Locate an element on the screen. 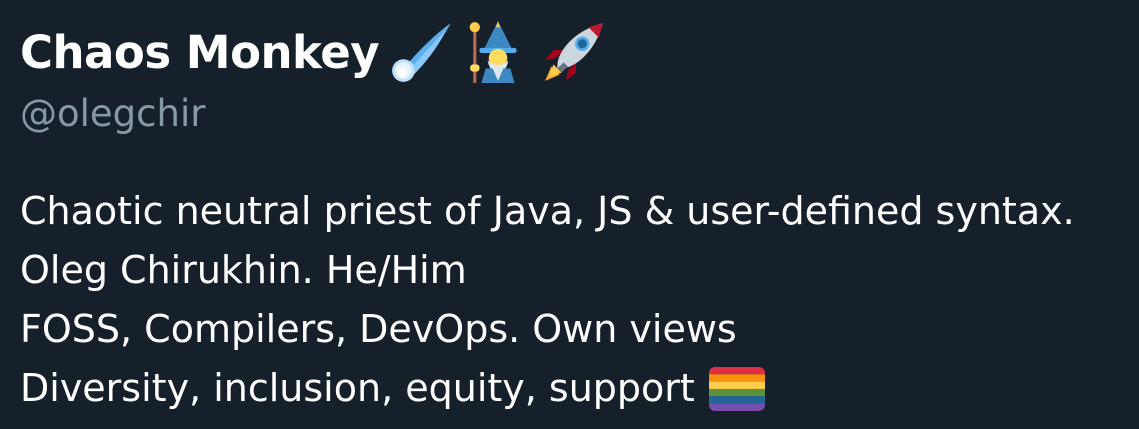 This screenshot has height=429, width=1139. bio-line: Diversity, inclusion, equity, support is located at coordinates (575, 388).